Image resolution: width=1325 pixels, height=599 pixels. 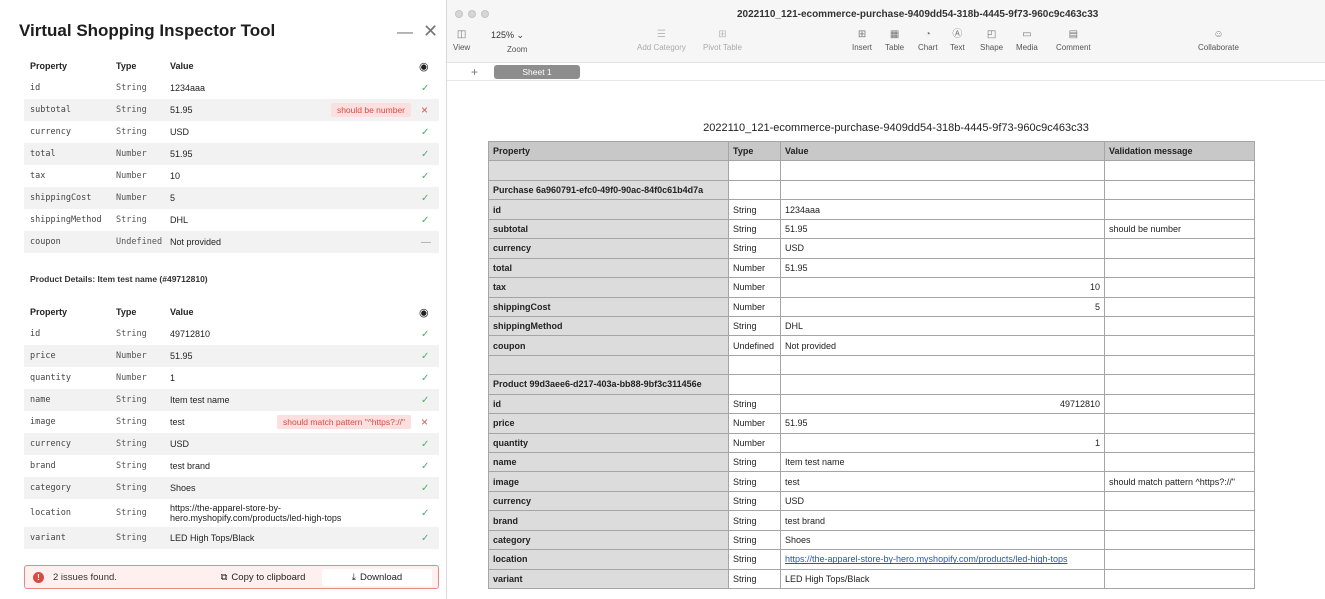 I want to click on cell-value: 5, so click(x=942, y=306).